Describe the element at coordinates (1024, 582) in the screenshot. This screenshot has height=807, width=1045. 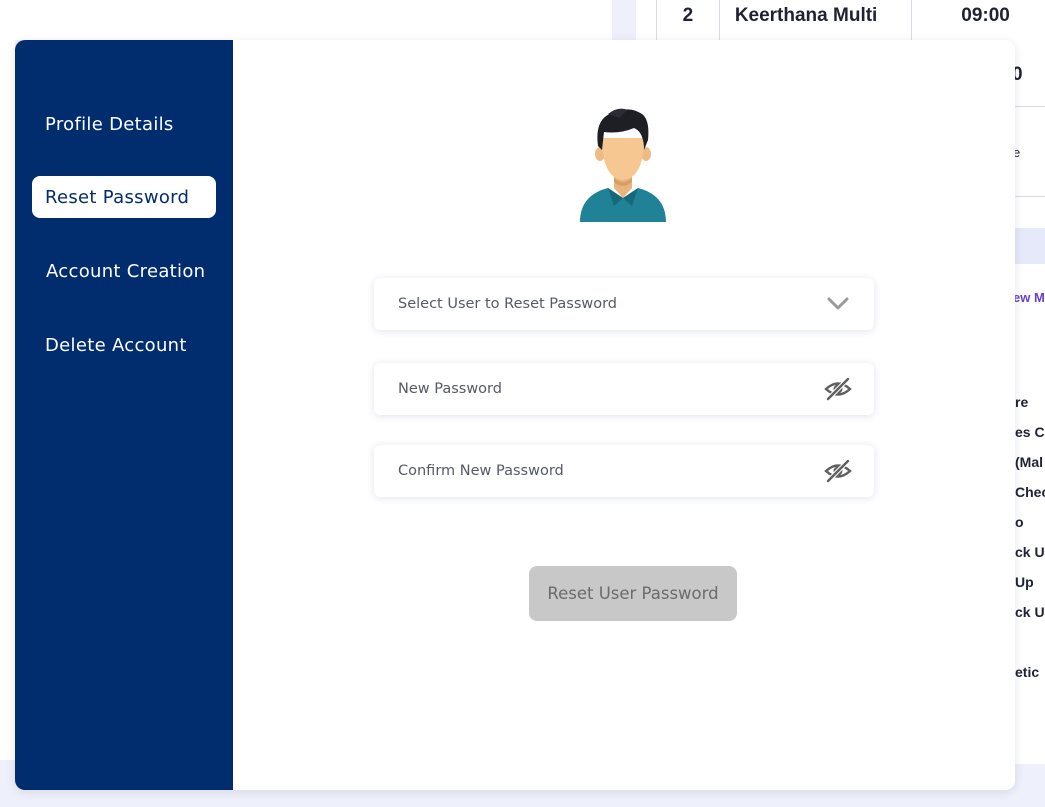
I see `background-text-fragment: Up` at that location.